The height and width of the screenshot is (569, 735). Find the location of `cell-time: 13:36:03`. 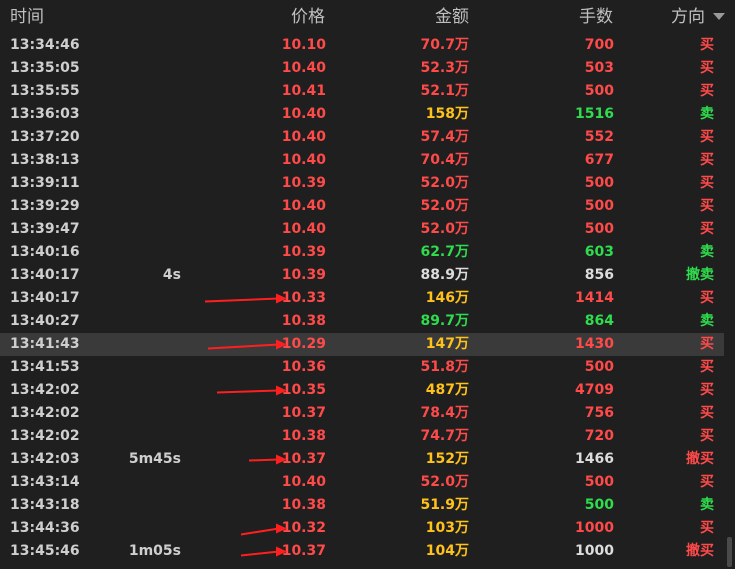

cell-time: 13:36:03 is located at coordinates (45, 114).